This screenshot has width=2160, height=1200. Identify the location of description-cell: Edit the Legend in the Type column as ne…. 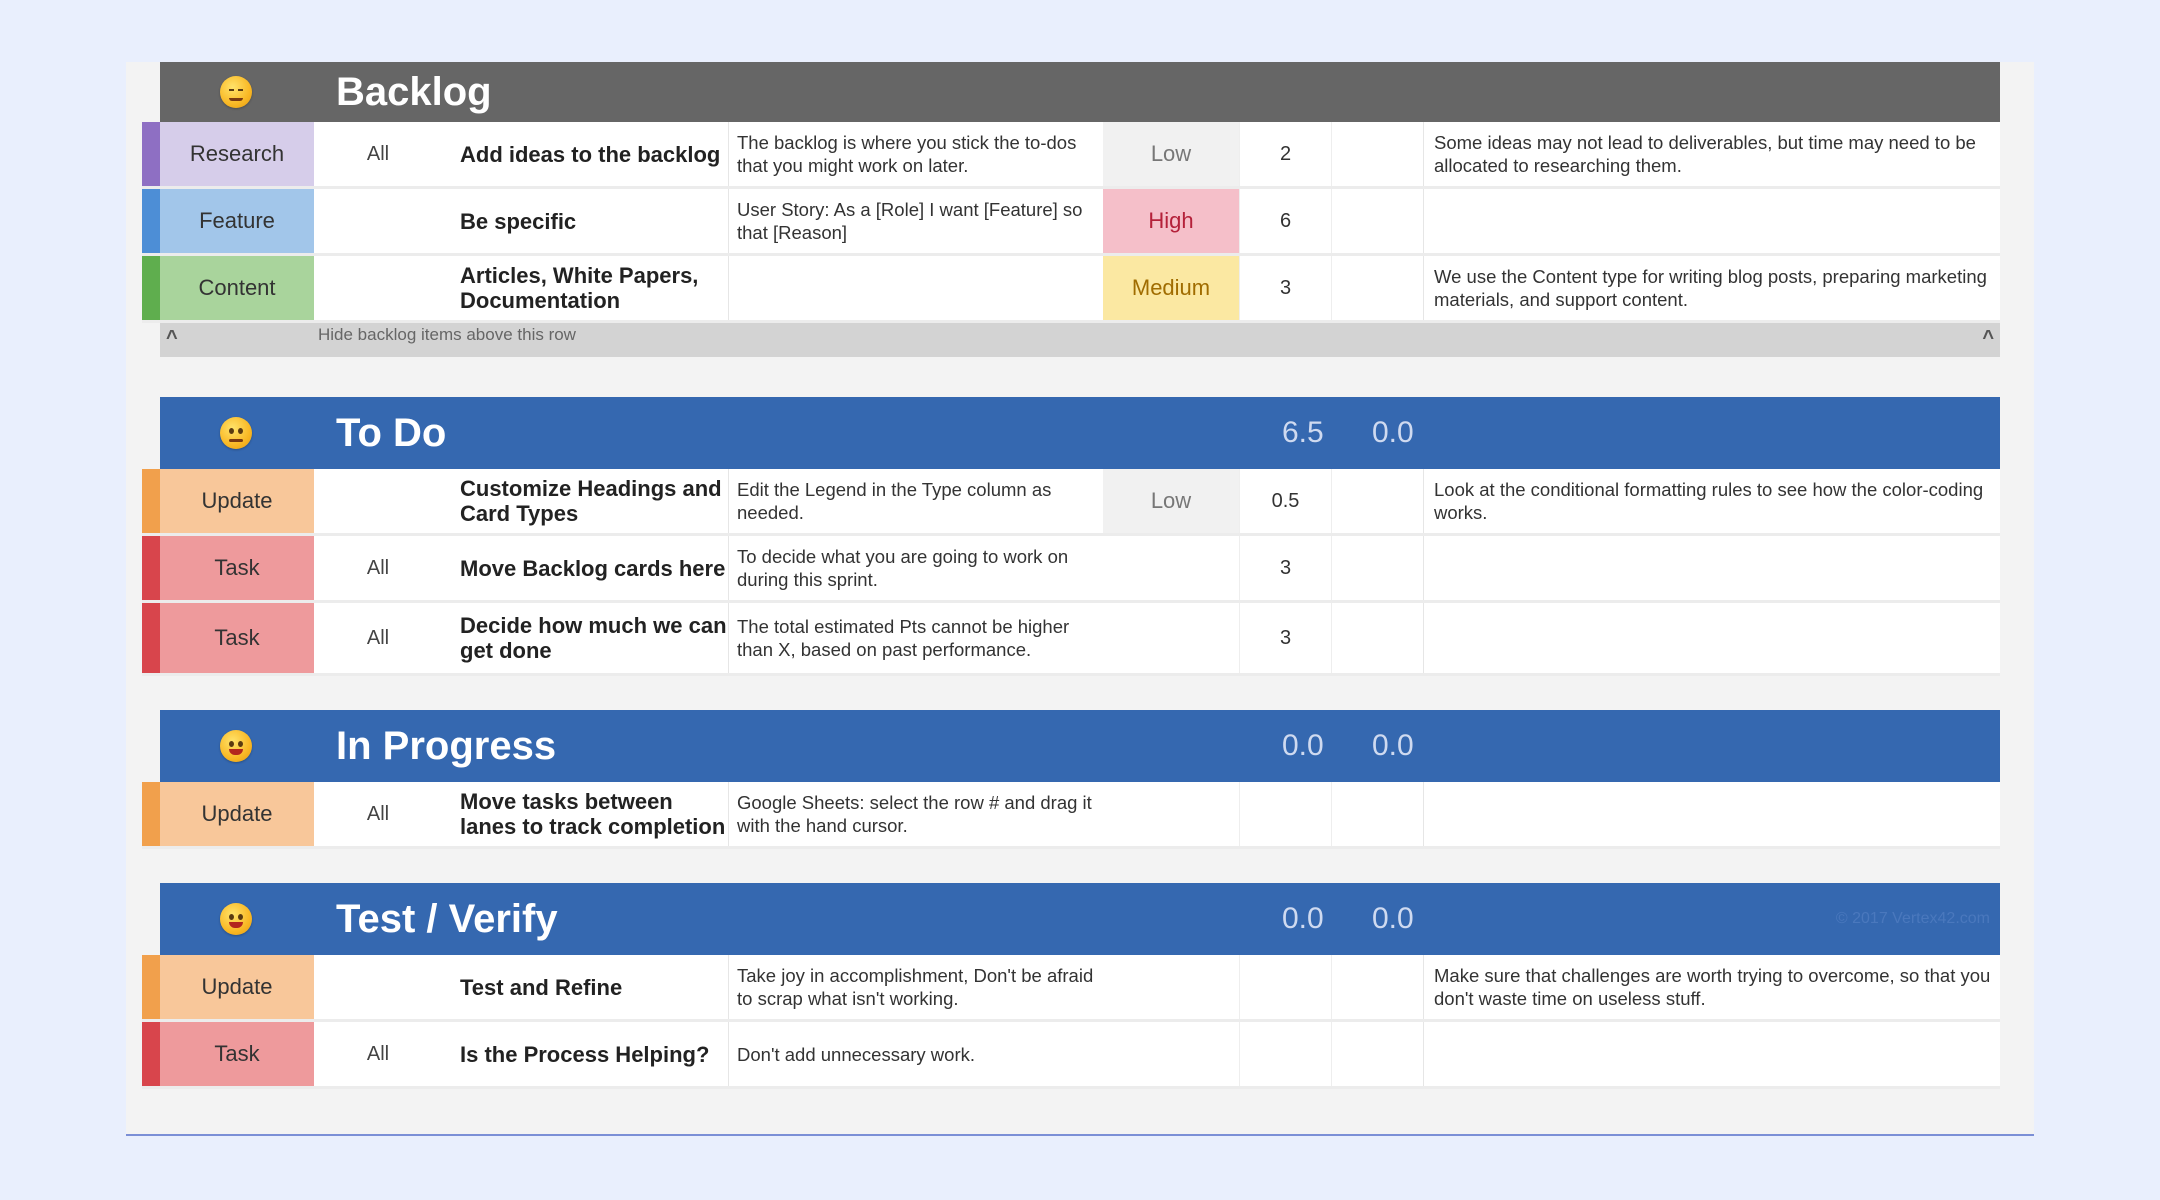
(915, 501).